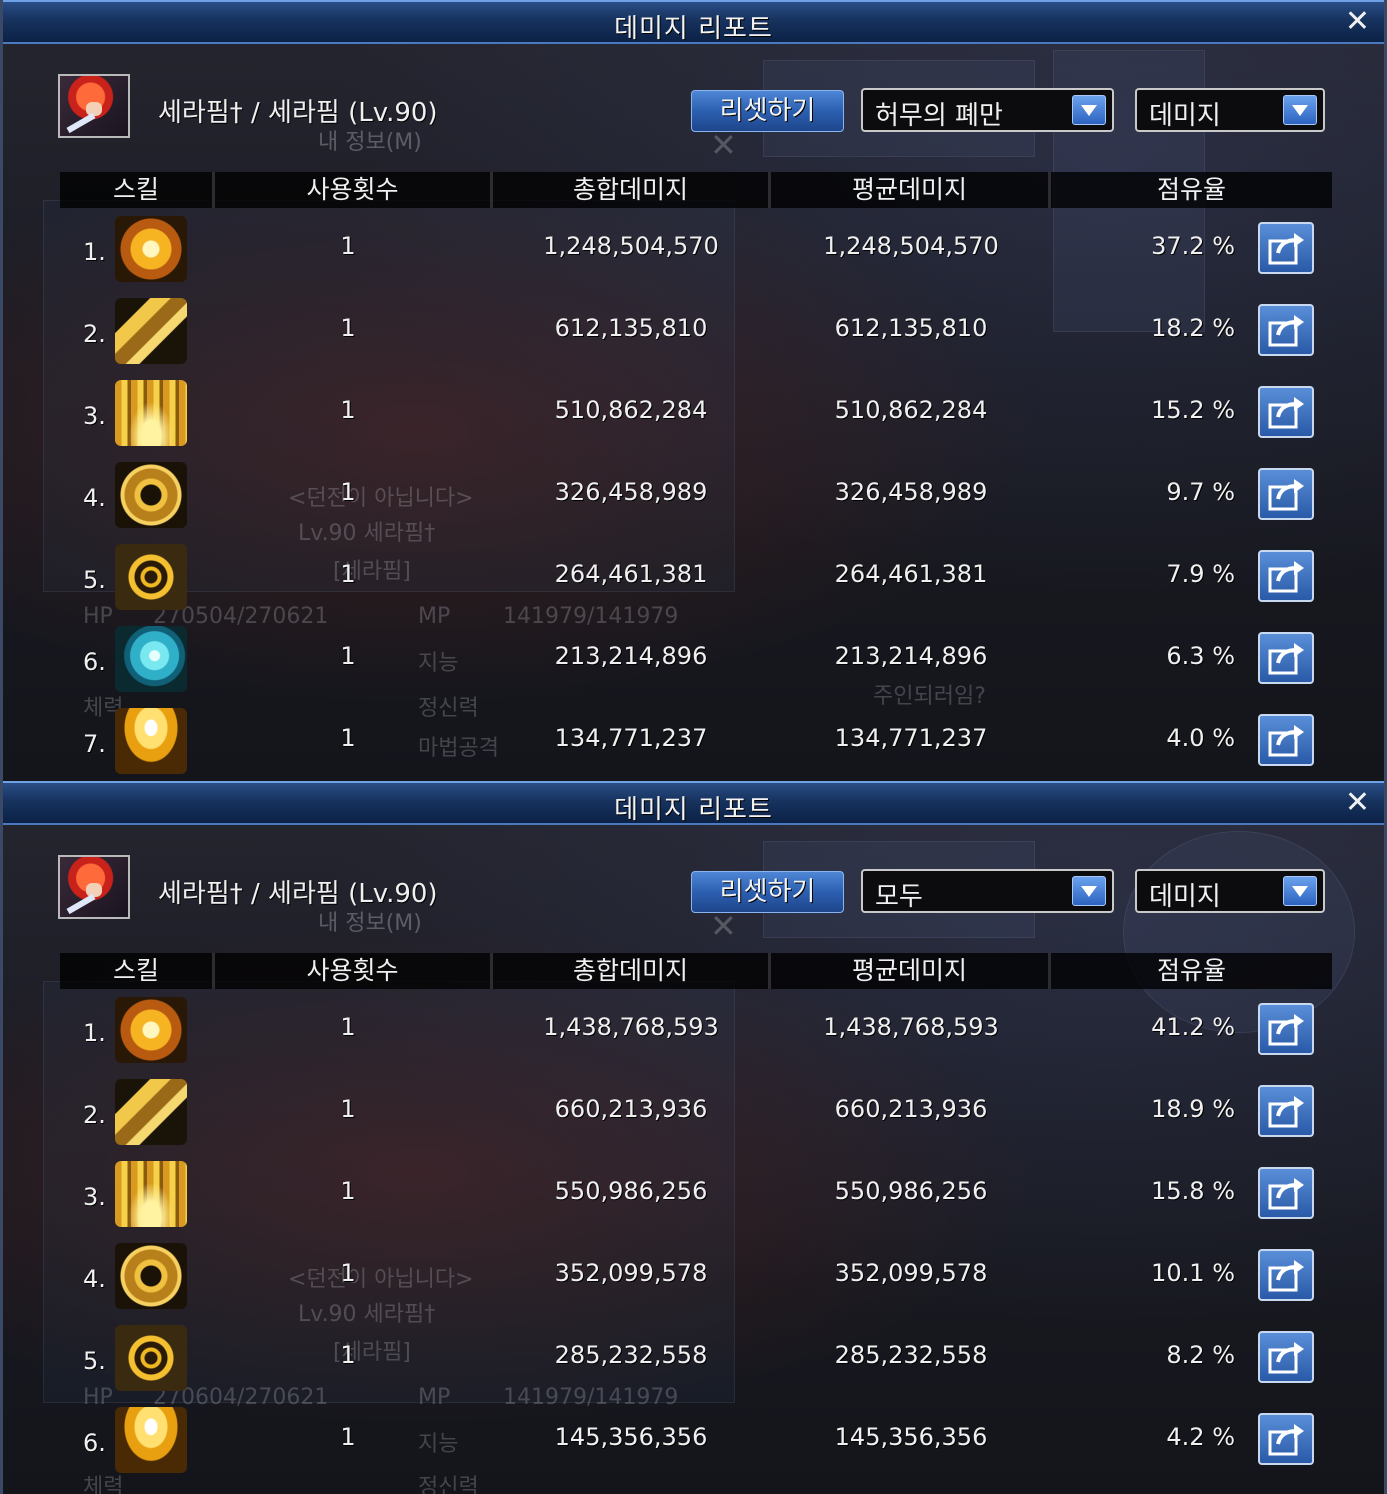 The image size is (1387, 1494). Describe the element at coordinates (911, 410) in the screenshot. I see `average-damage: 510,862,284` at that location.